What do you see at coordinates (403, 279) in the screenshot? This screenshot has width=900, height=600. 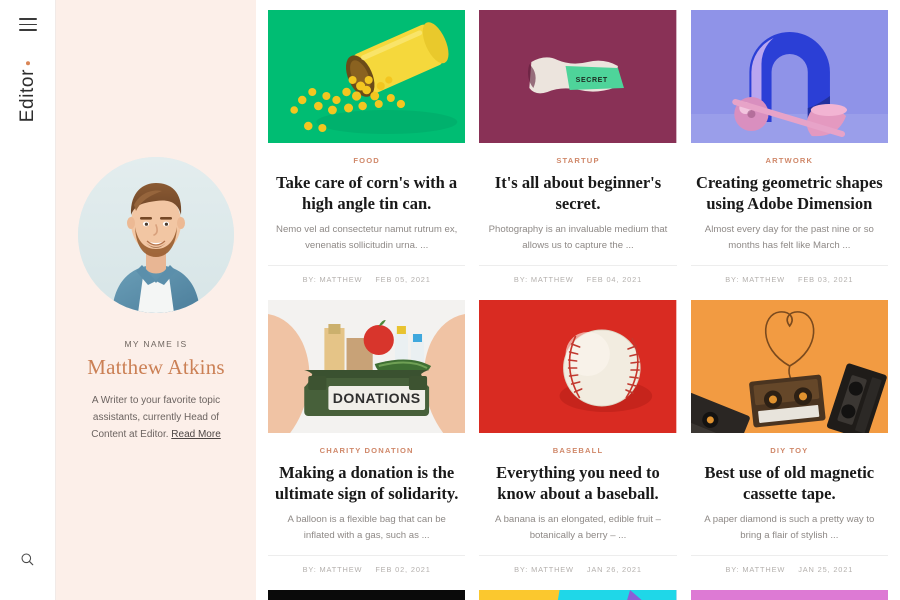 I see `post-date: FEB 05, 2021` at bounding box center [403, 279].